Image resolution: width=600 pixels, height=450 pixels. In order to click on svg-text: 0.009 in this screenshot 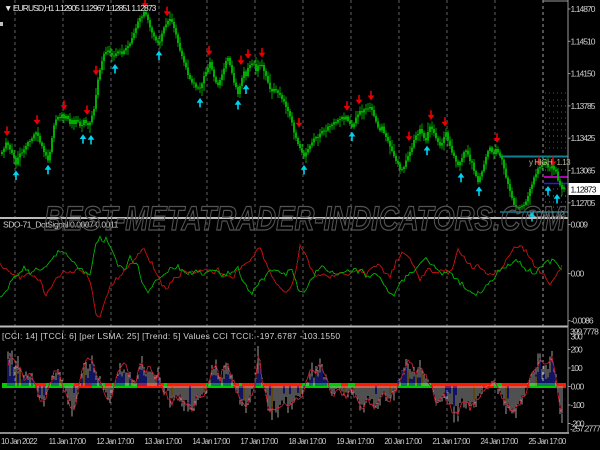, I will do `click(580, 225)`.